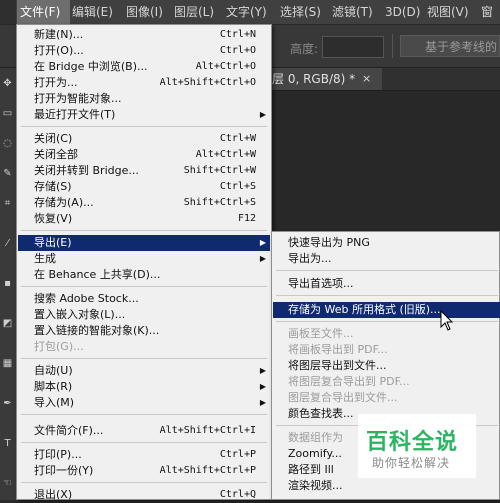  What do you see at coordinates (7, 483) in the screenshot?
I see `hand-tool-icon: ☜` at bounding box center [7, 483].